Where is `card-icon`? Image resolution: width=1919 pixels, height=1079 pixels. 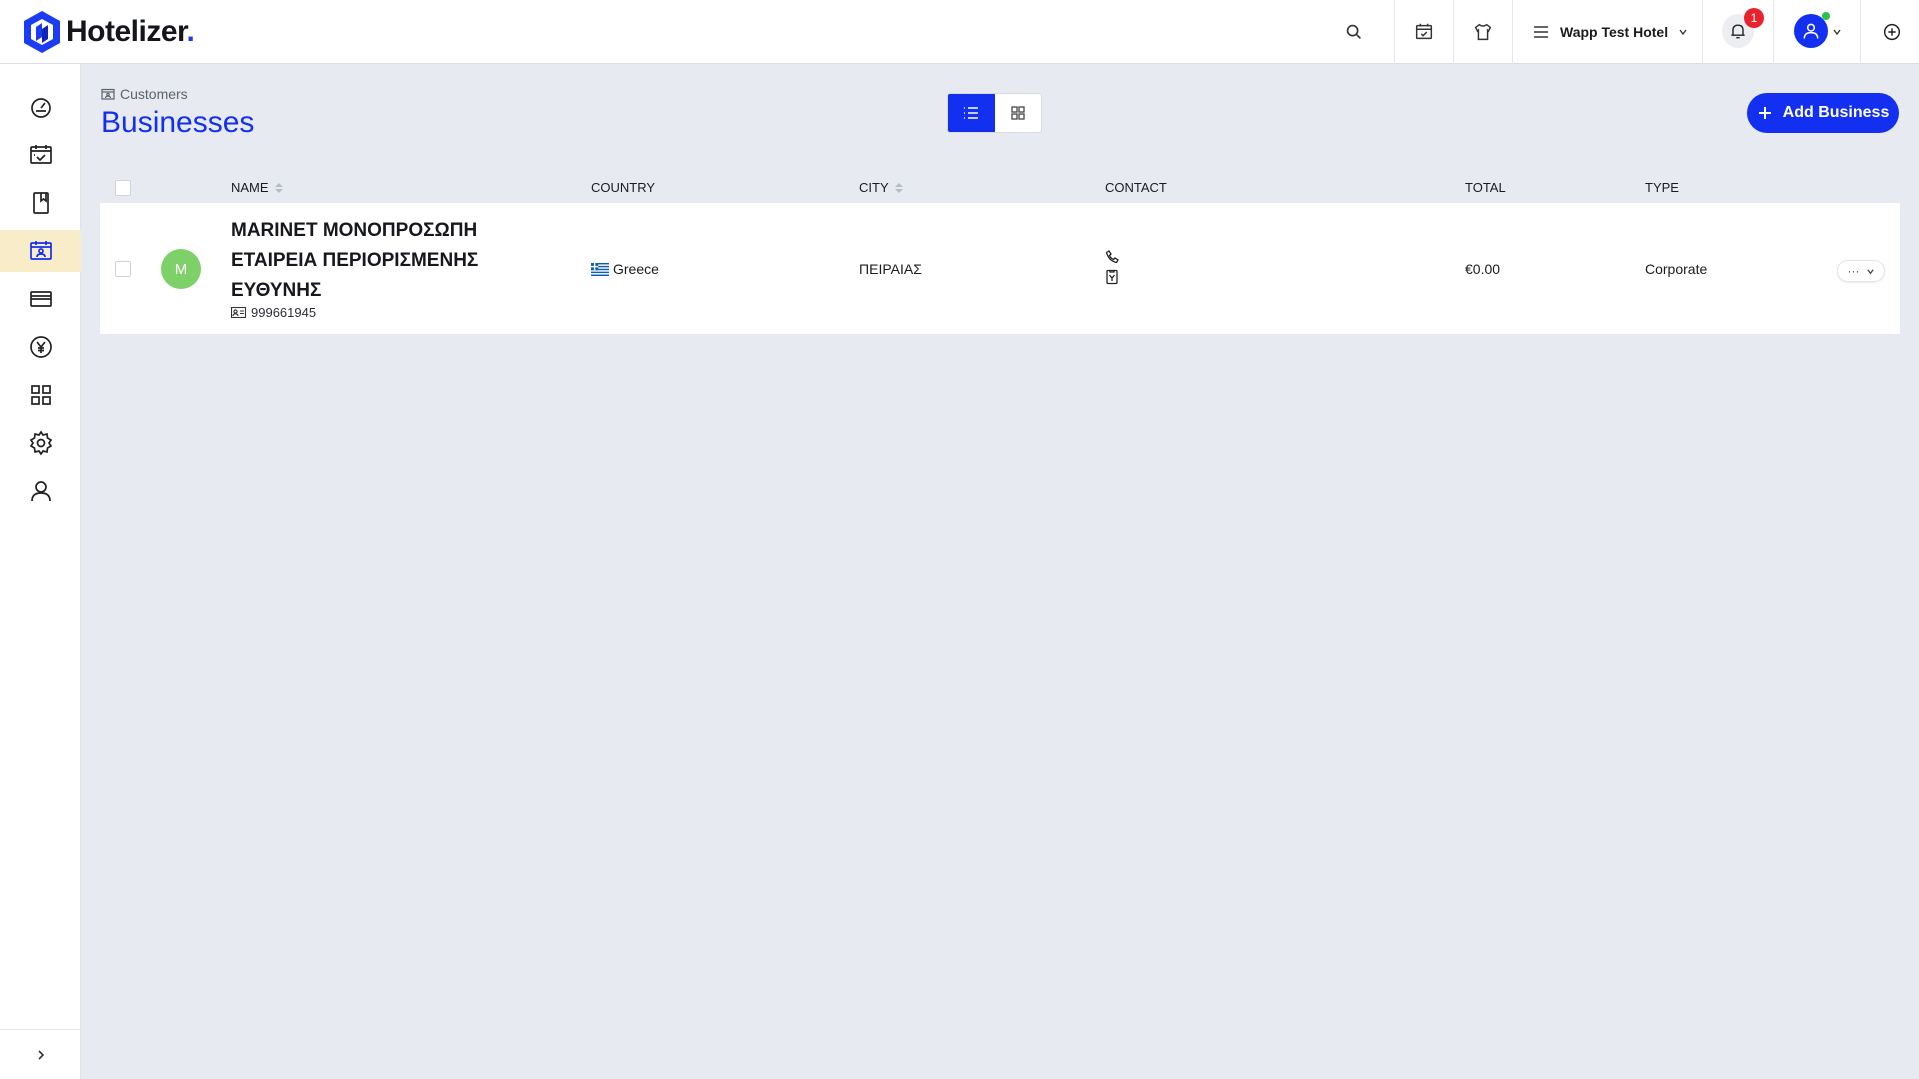
card-icon is located at coordinates (40, 299).